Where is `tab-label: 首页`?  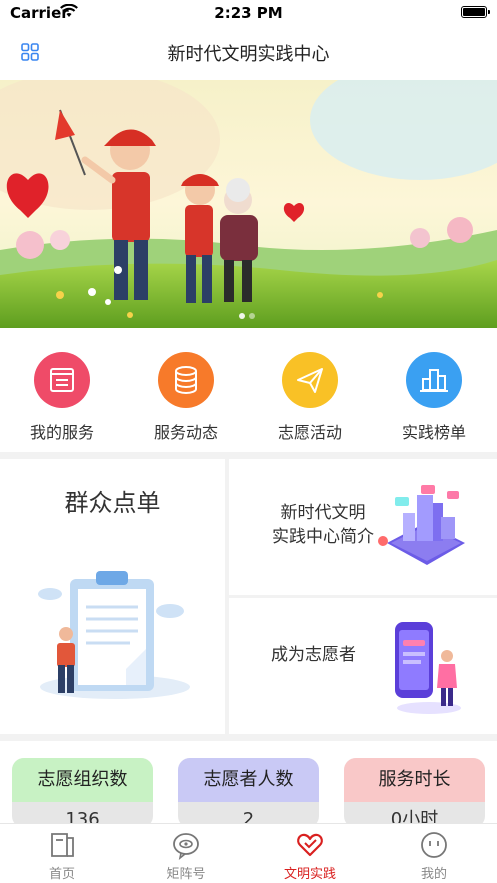 tab-label: 首页 is located at coordinates (61, 874).